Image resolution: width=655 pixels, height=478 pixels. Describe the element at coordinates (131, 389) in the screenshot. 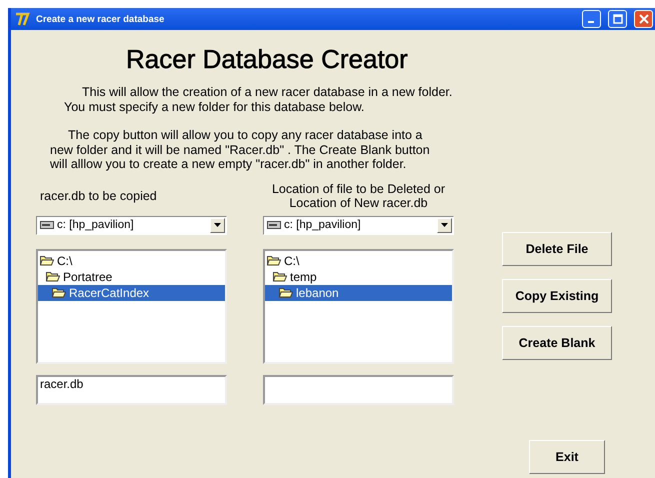

I see `file-name-field: racer.db` at that location.